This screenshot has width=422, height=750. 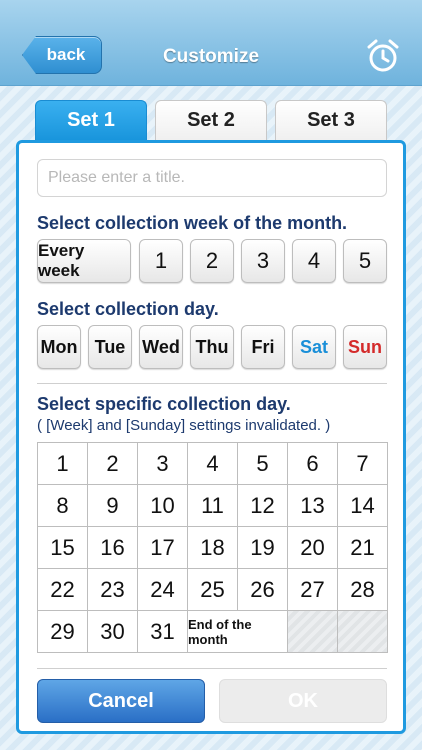 What do you see at coordinates (113, 506) in the screenshot?
I see `calendar-day-cell: 9` at bounding box center [113, 506].